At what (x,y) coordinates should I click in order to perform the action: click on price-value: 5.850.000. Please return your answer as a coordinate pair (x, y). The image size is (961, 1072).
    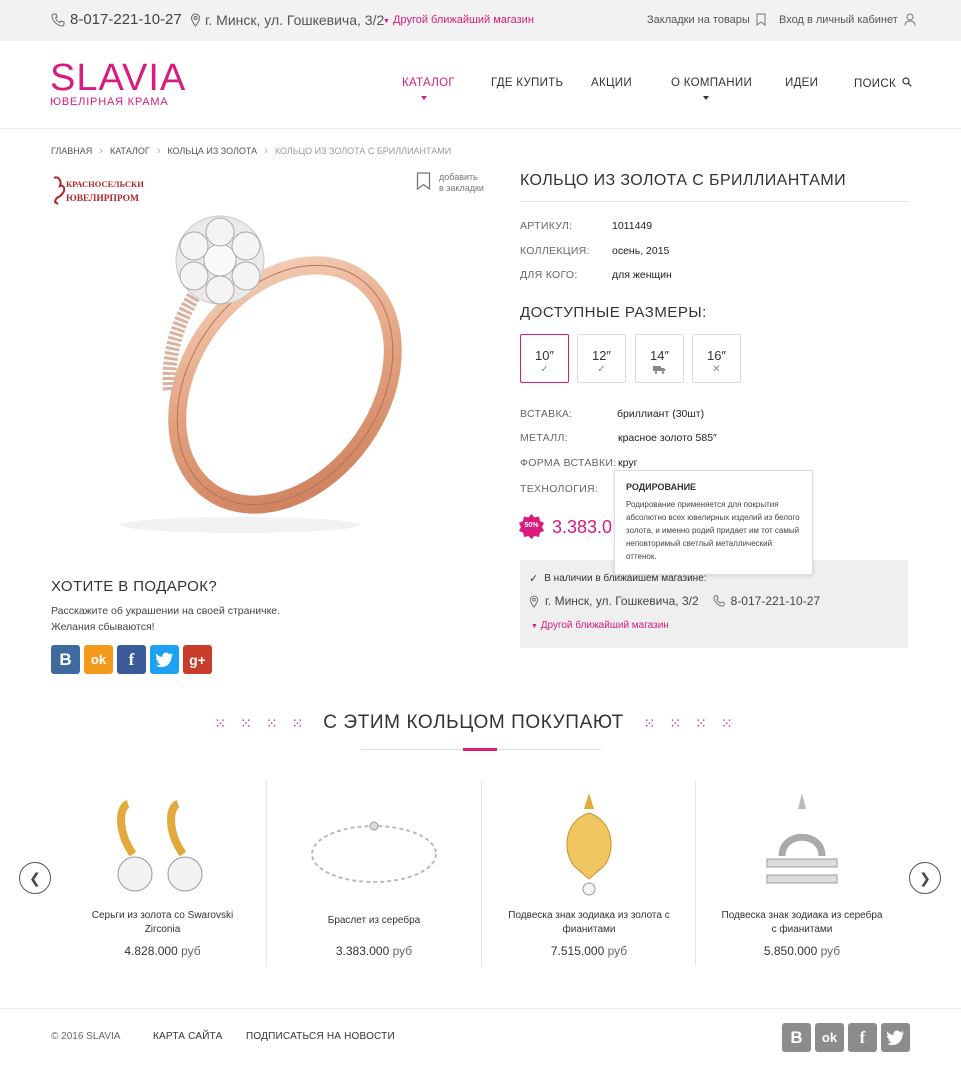
    Looking at the image, I should click on (790, 951).